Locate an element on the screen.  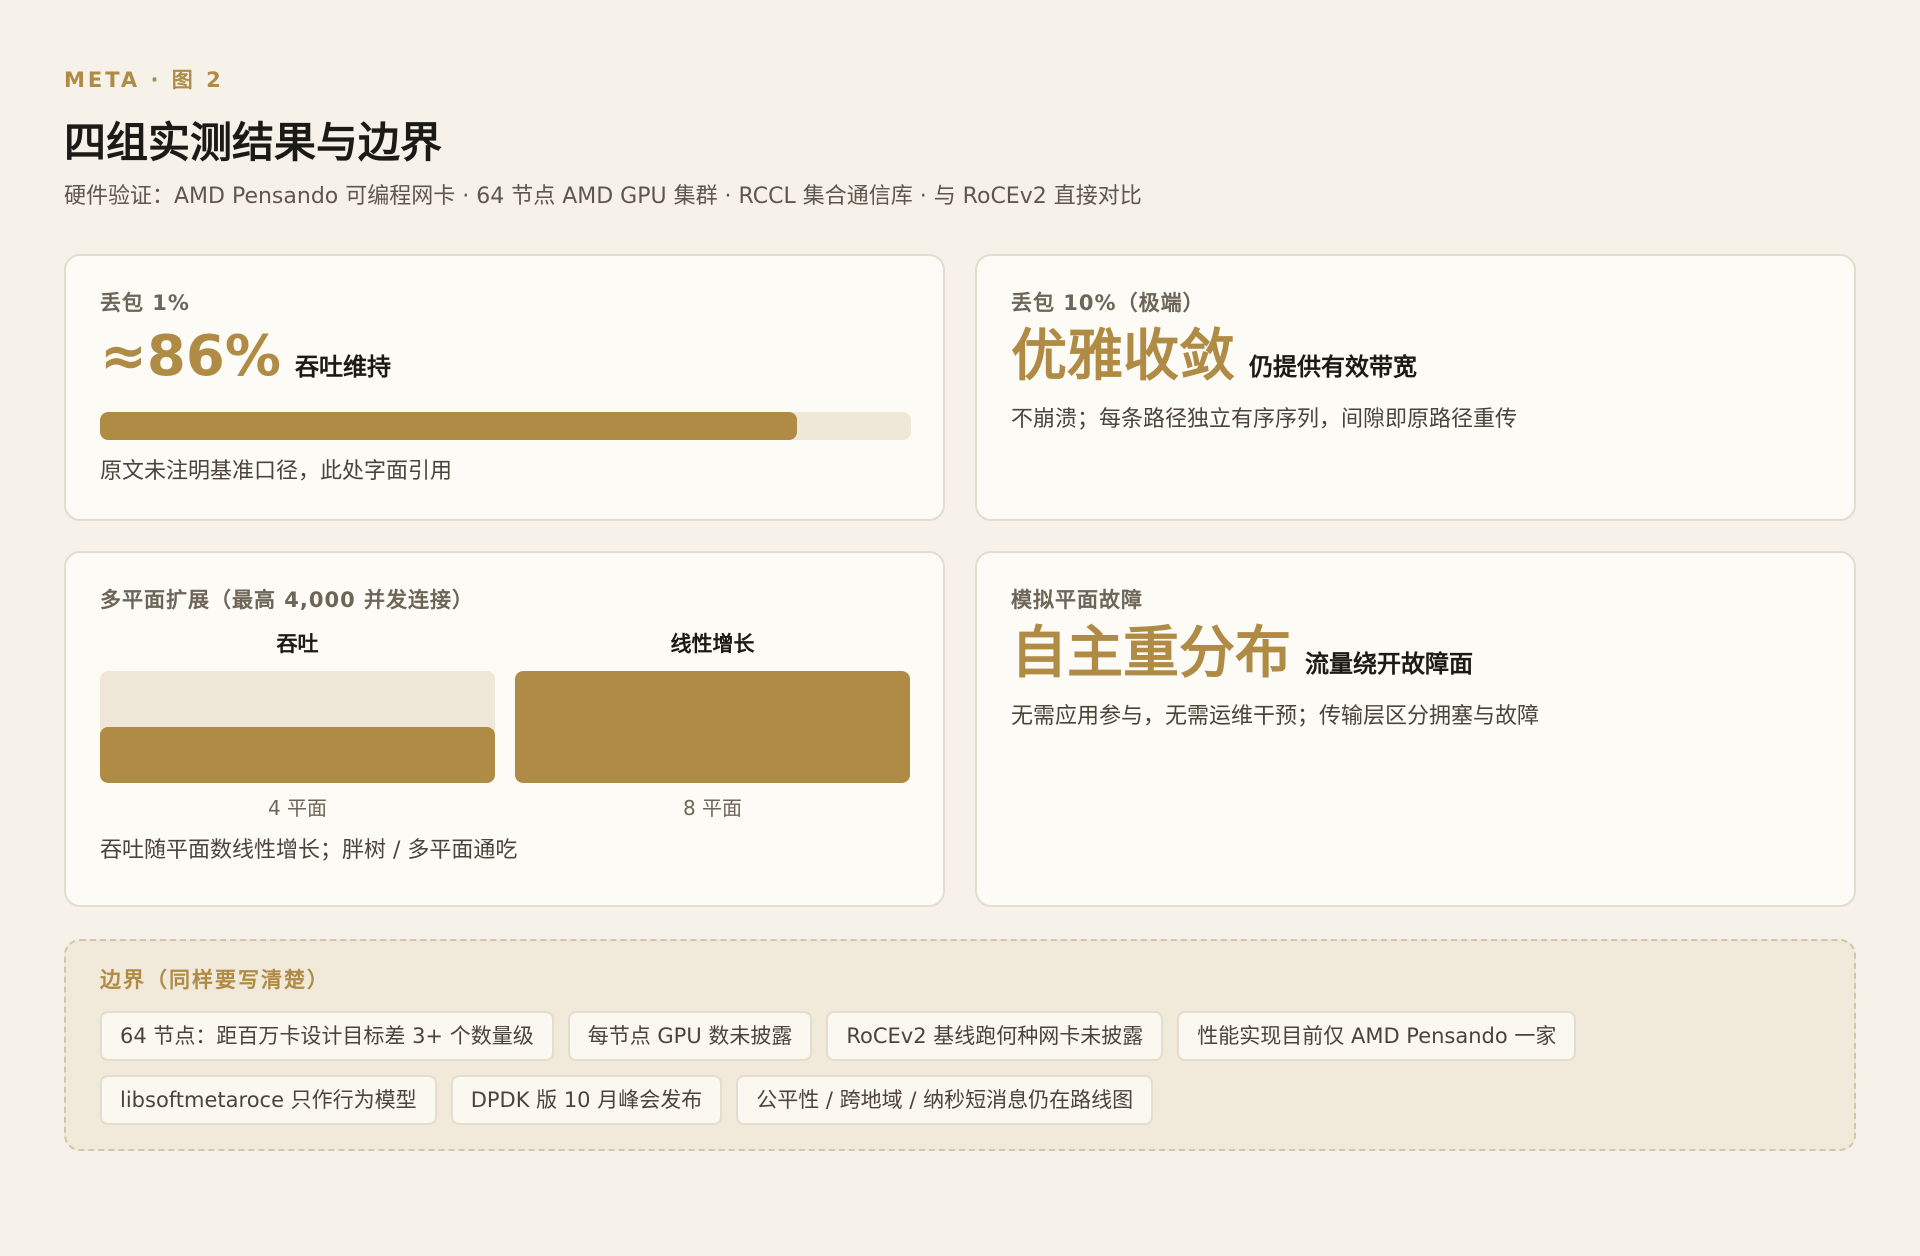
card-label: 模拟平面故障 is located at coordinates (1077, 600).